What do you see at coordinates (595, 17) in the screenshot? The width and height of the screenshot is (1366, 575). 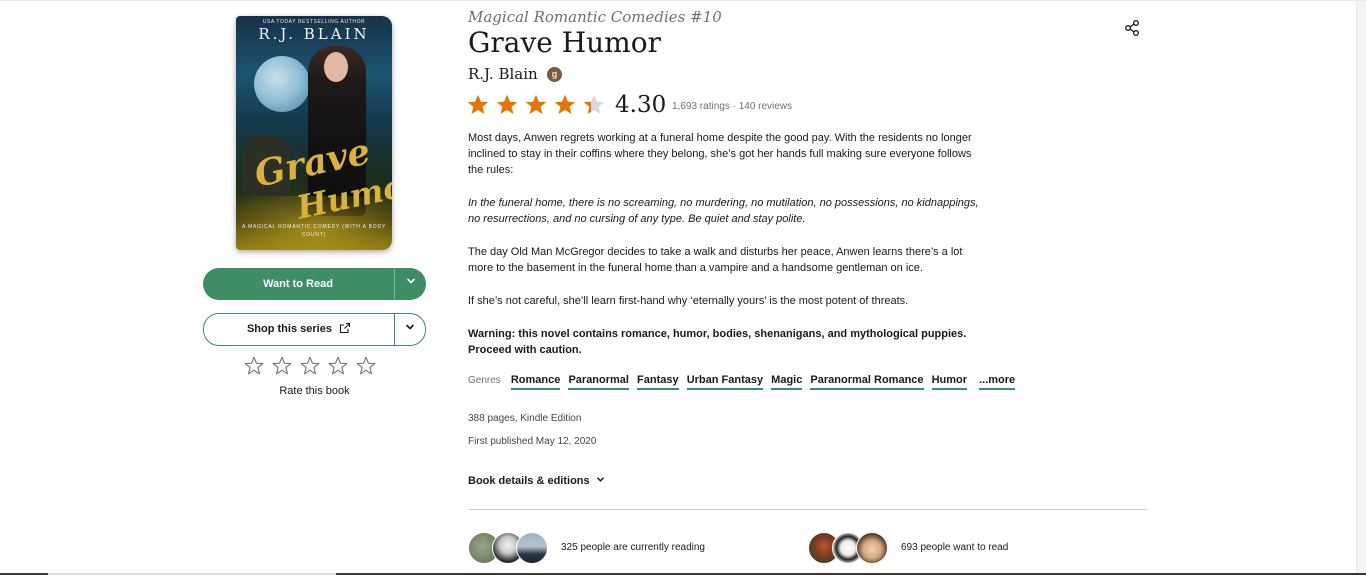 I see `series-link: Magical Romantic Comedies #10` at bounding box center [595, 17].